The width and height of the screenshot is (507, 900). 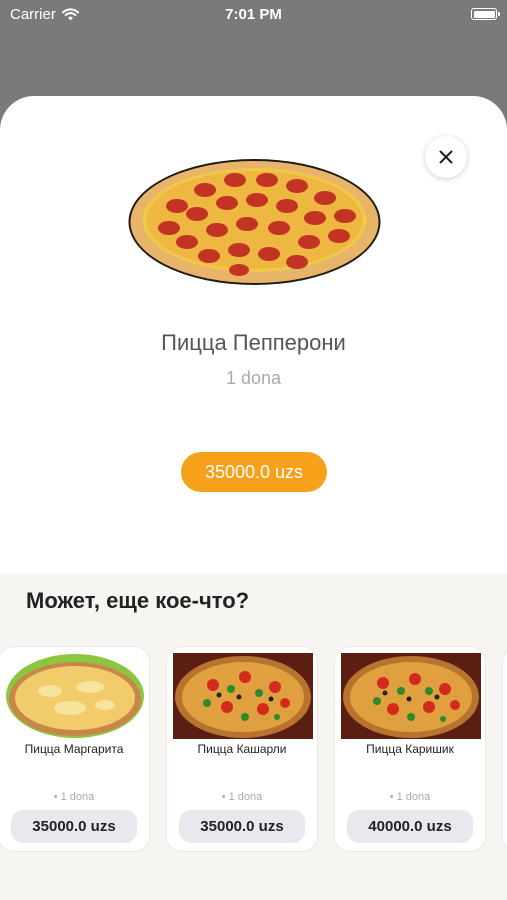 What do you see at coordinates (504, 749) in the screenshot?
I see `suggestion-card-partial` at bounding box center [504, 749].